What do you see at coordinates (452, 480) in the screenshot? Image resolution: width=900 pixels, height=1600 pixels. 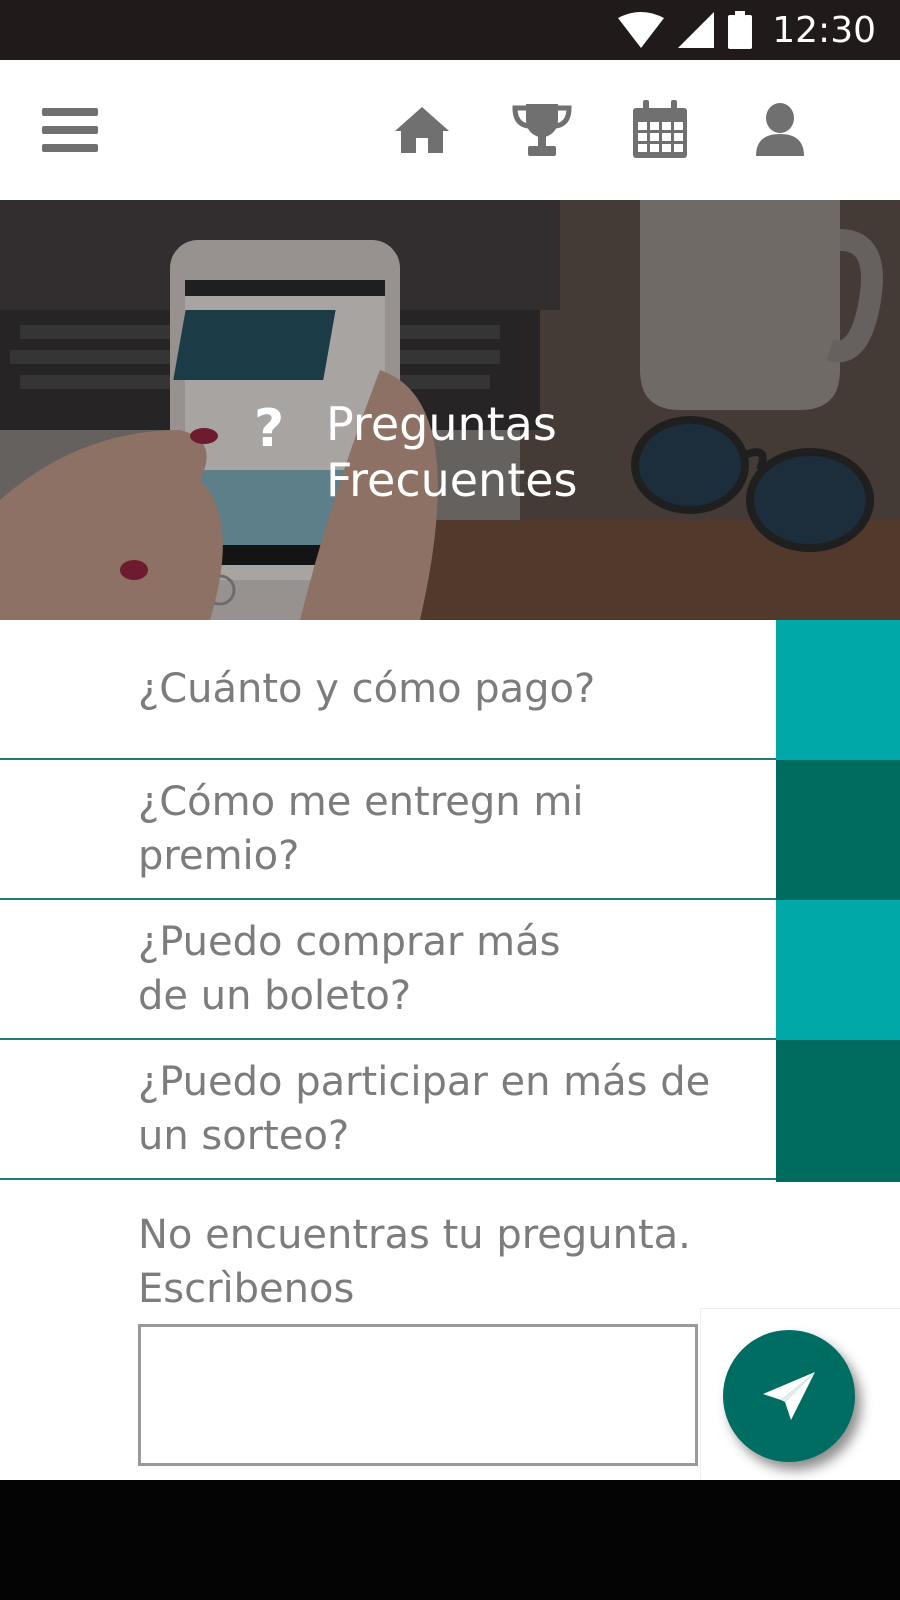 I see `page-title-line-2: Frecuentes` at bounding box center [452, 480].